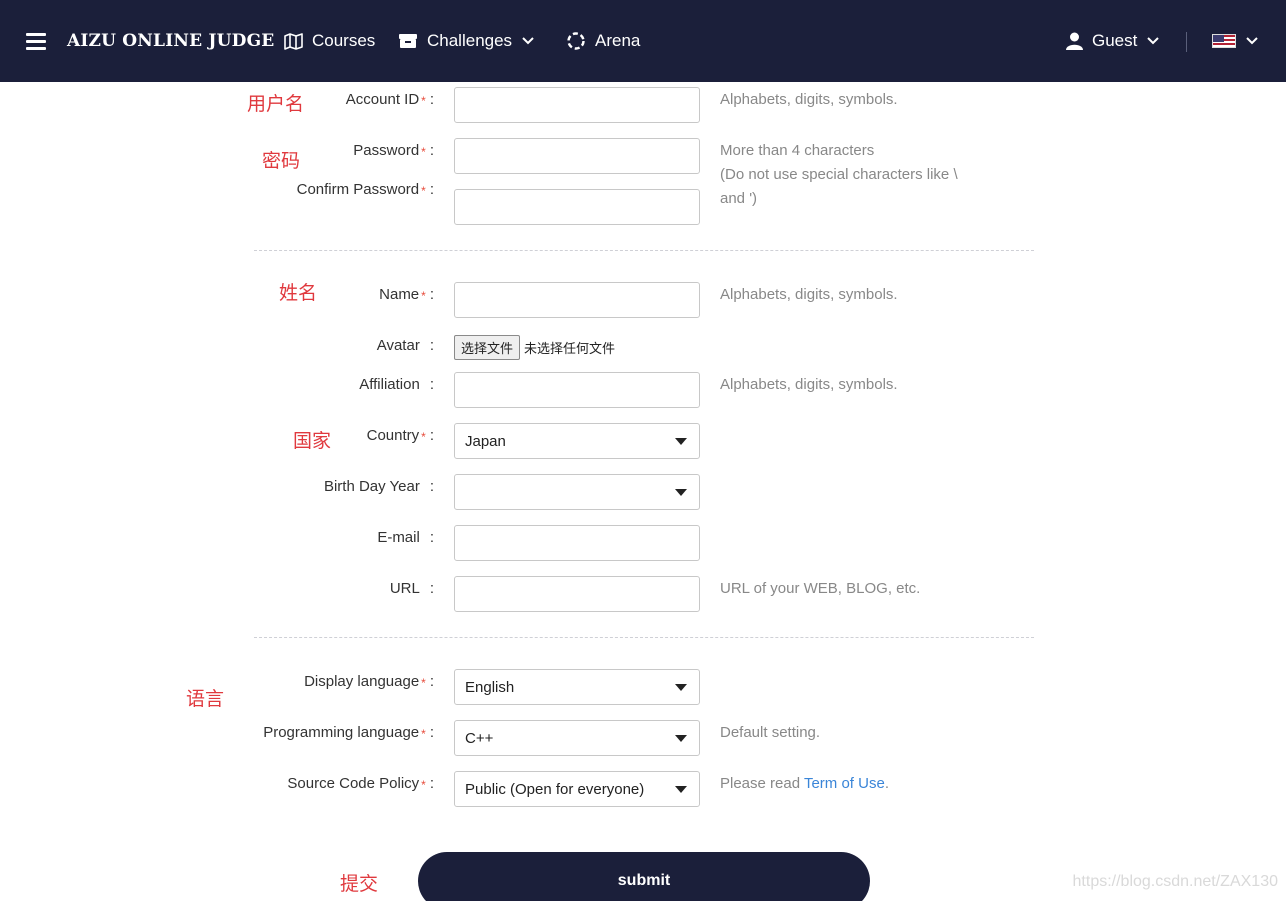 This screenshot has width=1286, height=901. Describe the element at coordinates (577, 441) in the screenshot. I see `country-select: Japan` at that location.